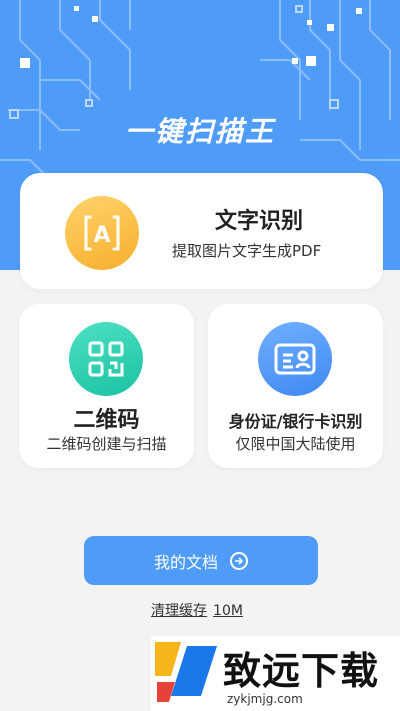 Image resolution: width=400 pixels, height=711 pixels. What do you see at coordinates (185, 562) in the screenshot?
I see `my-documents-label: 我的文档` at bounding box center [185, 562].